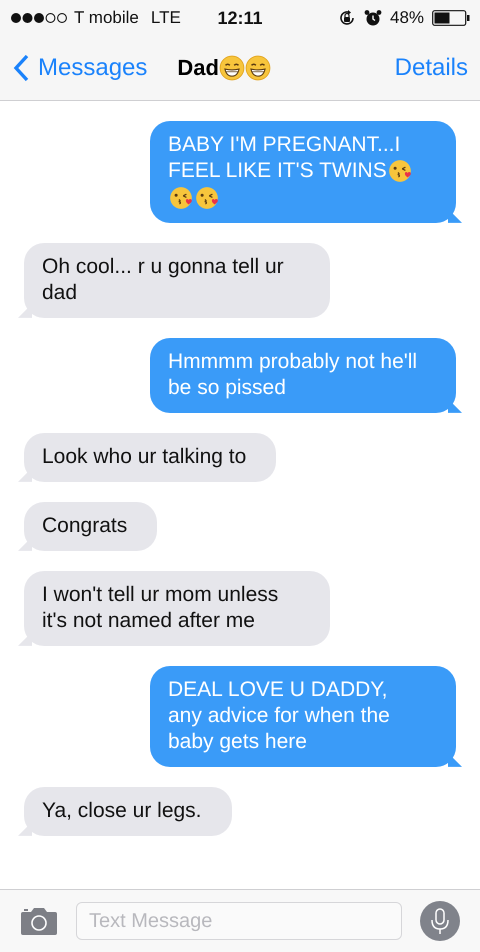 The image size is (480, 952). Describe the element at coordinates (39, 18) in the screenshot. I see `signal-strength-icon` at that location.